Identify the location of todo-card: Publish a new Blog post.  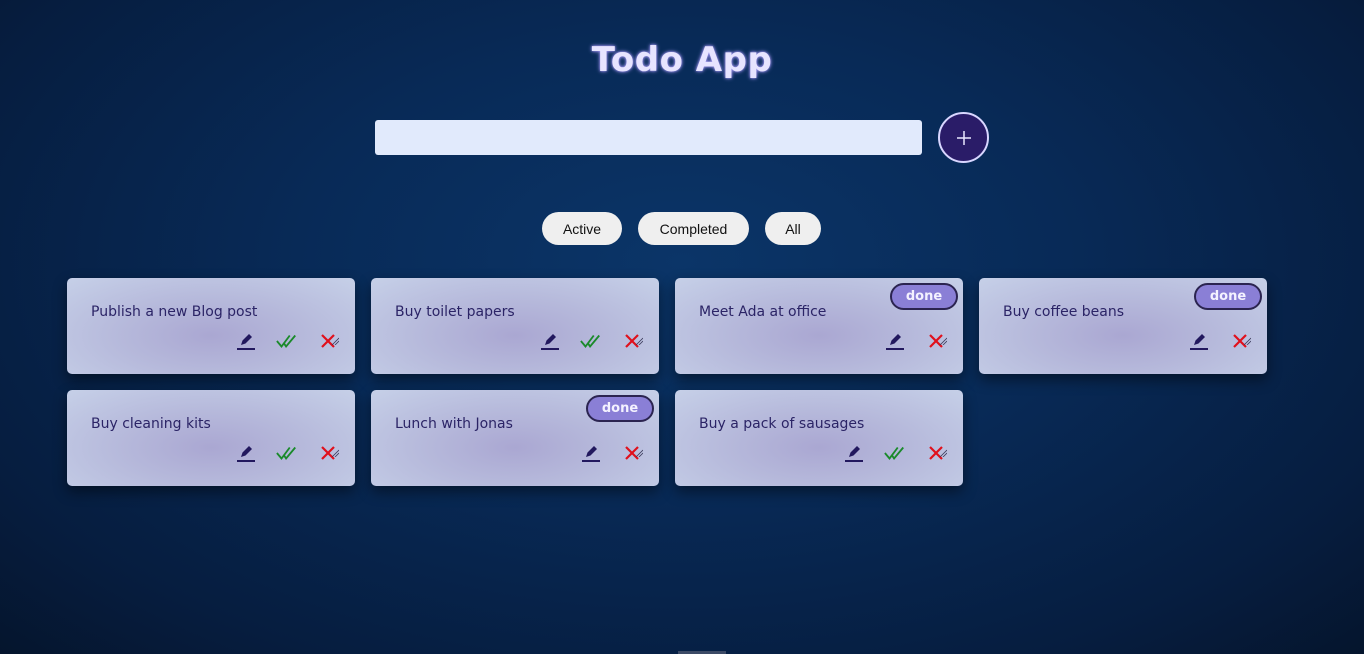
(211, 326).